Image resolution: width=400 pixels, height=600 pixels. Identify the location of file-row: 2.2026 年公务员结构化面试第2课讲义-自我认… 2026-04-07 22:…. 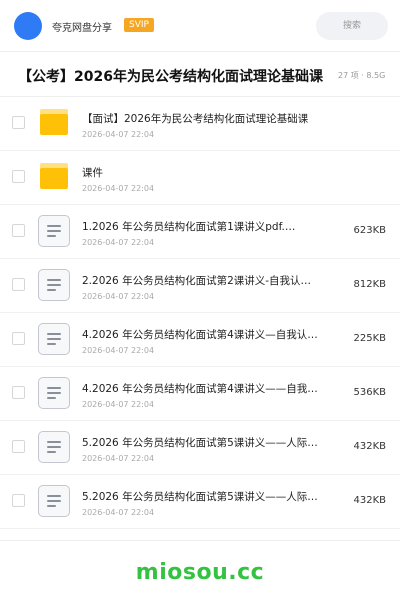
(200, 286).